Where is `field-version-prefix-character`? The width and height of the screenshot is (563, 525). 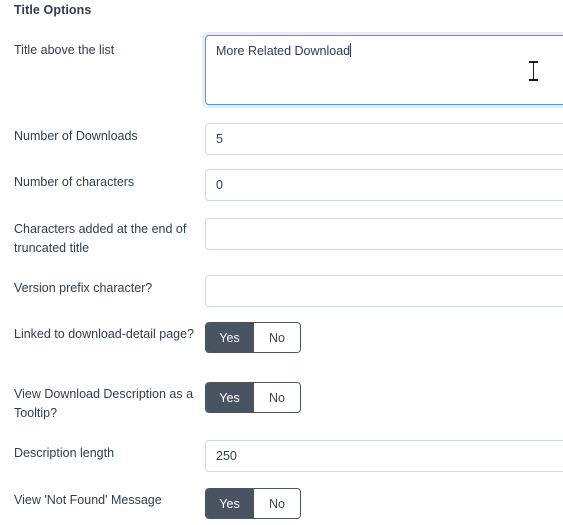 field-version-prefix-character is located at coordinates (384, 291).